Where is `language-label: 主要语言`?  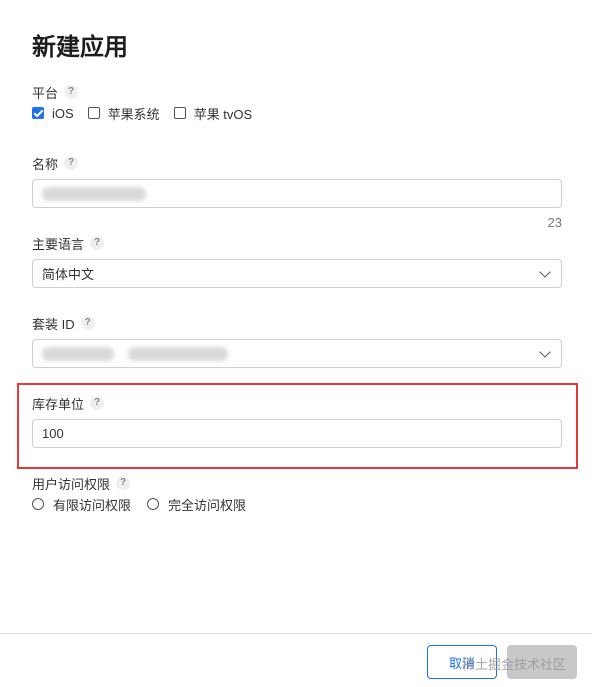
language-label: 主要语言 is located at coordinates (58, 244).